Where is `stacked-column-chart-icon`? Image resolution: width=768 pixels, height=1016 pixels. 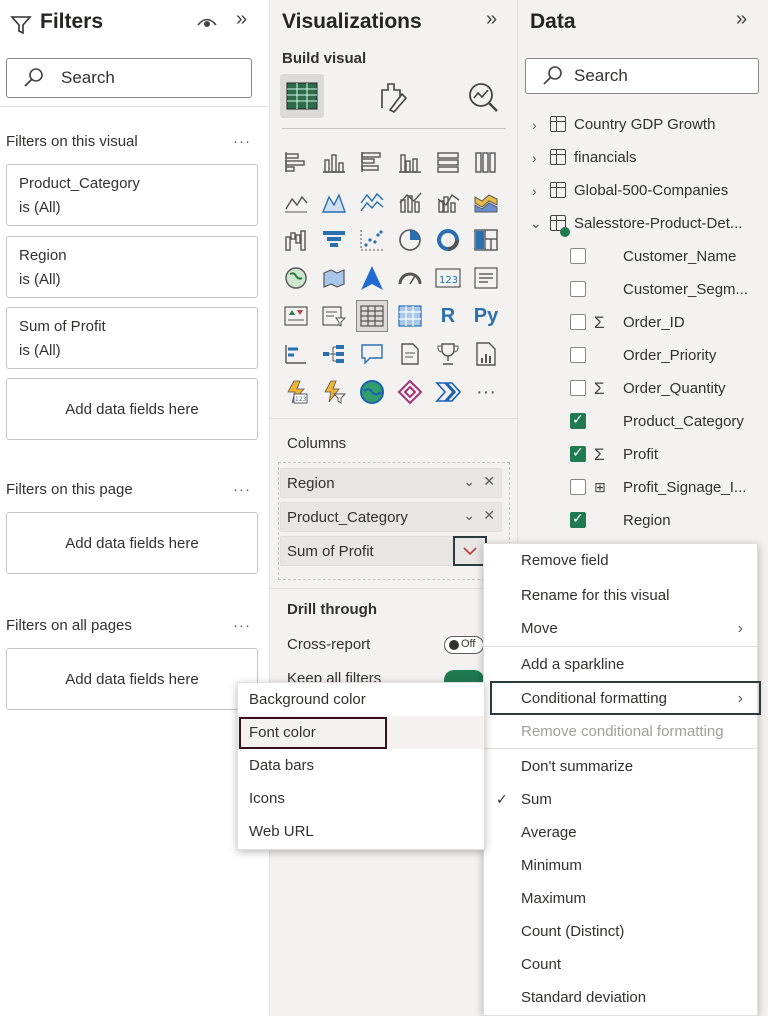
stacked-column-chart-icon is located at coordinates (334, 162).